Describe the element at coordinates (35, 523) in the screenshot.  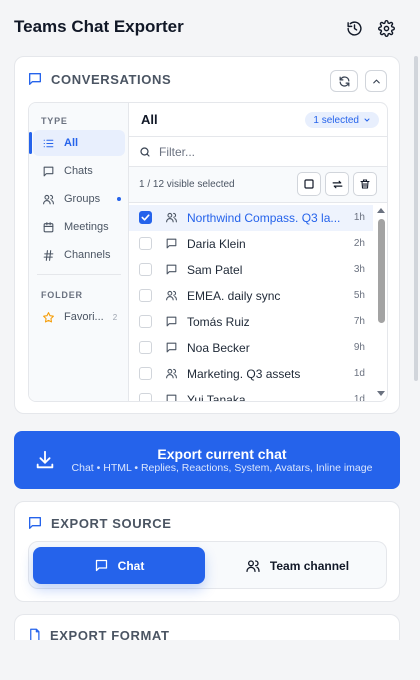
I see `chat-bubble-icon` at that location.